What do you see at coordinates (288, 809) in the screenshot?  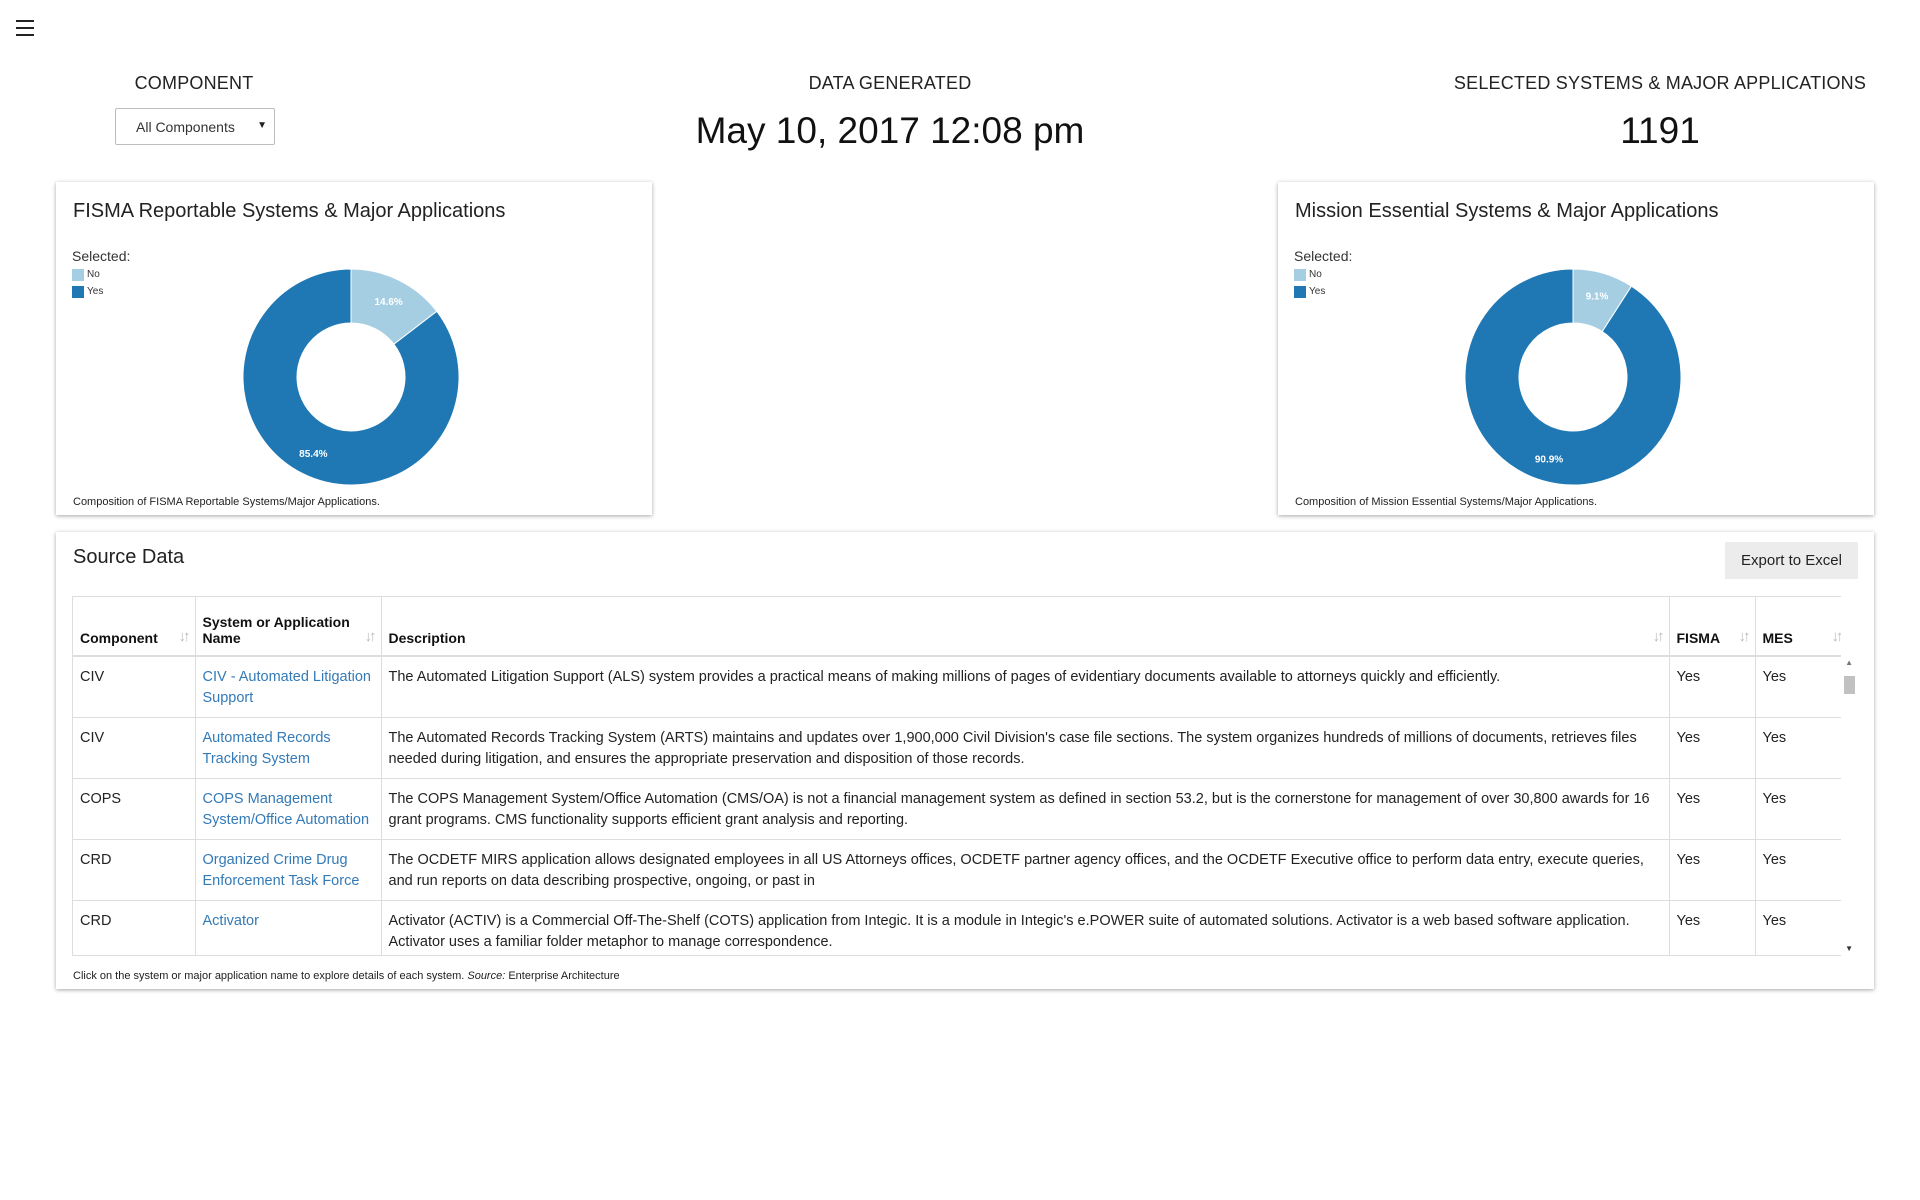 I see `system-name-link: COPS Management System/Office Automation` at bounding box center [288, 809].